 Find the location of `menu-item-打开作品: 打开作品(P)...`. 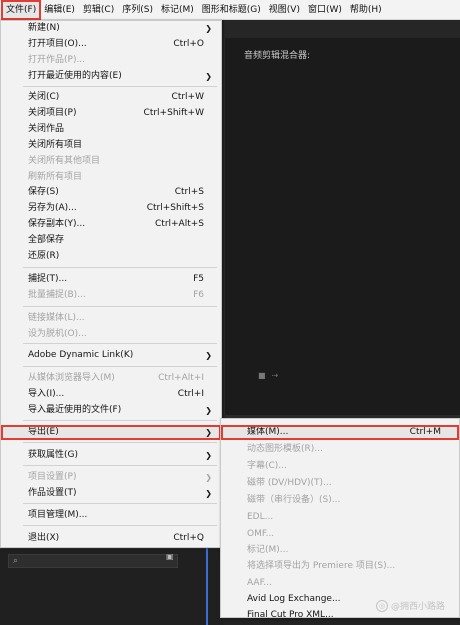

menu-item-打开作品: 打开作品(P)... is located at coordinates (111, 60).